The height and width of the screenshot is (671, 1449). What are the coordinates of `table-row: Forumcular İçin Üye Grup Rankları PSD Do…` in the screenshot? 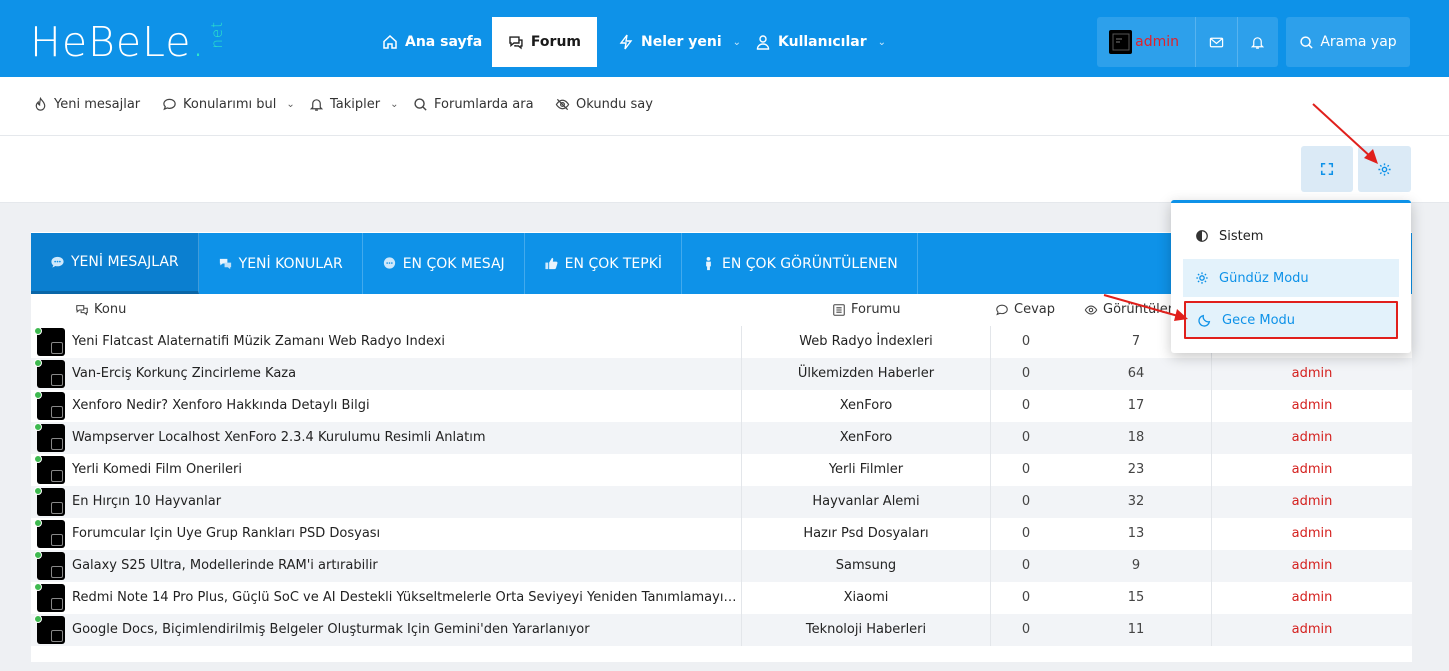 It's located at (721, 534).